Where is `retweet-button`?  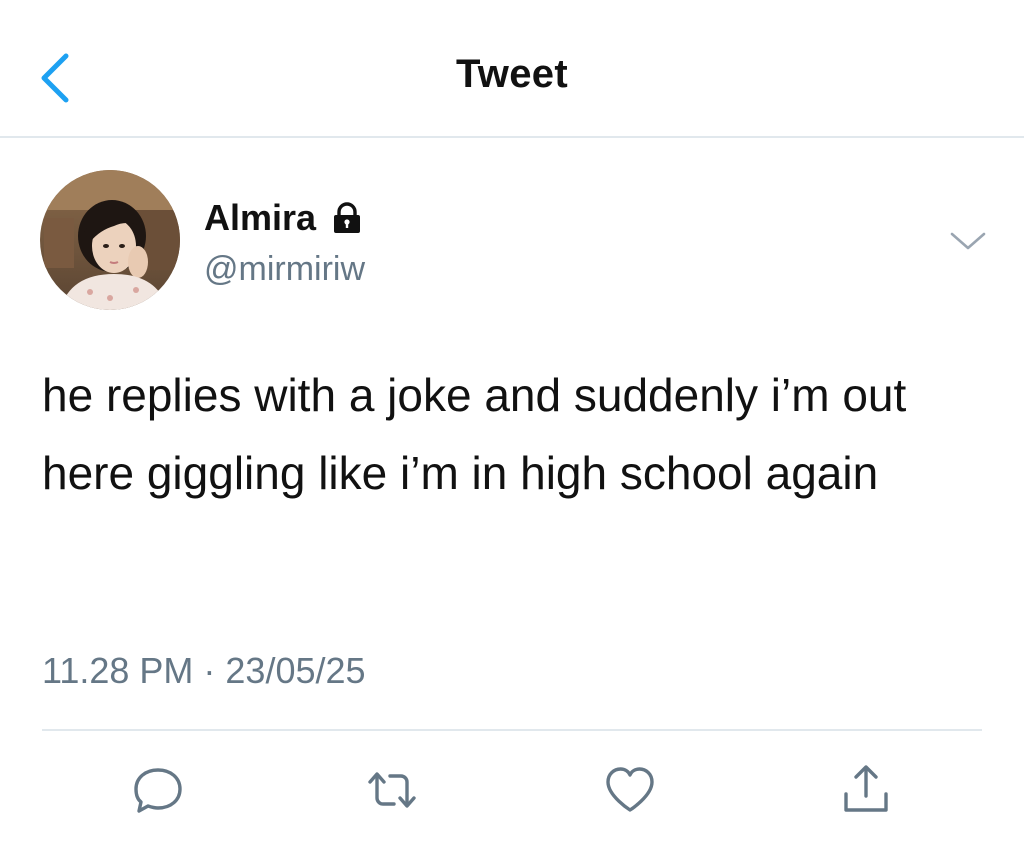 retweet-button is located at coordinates (392, 790).